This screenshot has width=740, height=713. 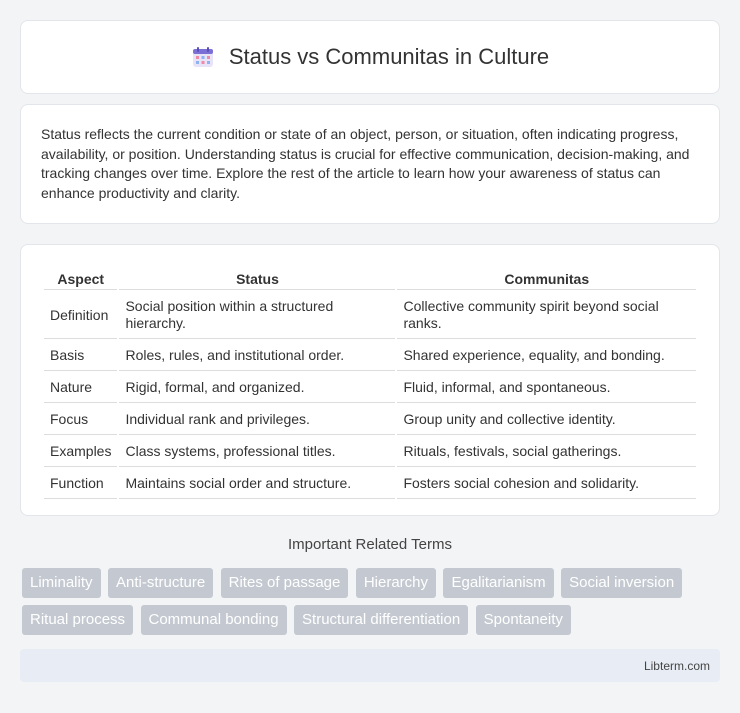 What do you see at coordinates (81, 278) in the screenshot?
I see `header-aspect: Aspect` at bounding box center [81, 278].